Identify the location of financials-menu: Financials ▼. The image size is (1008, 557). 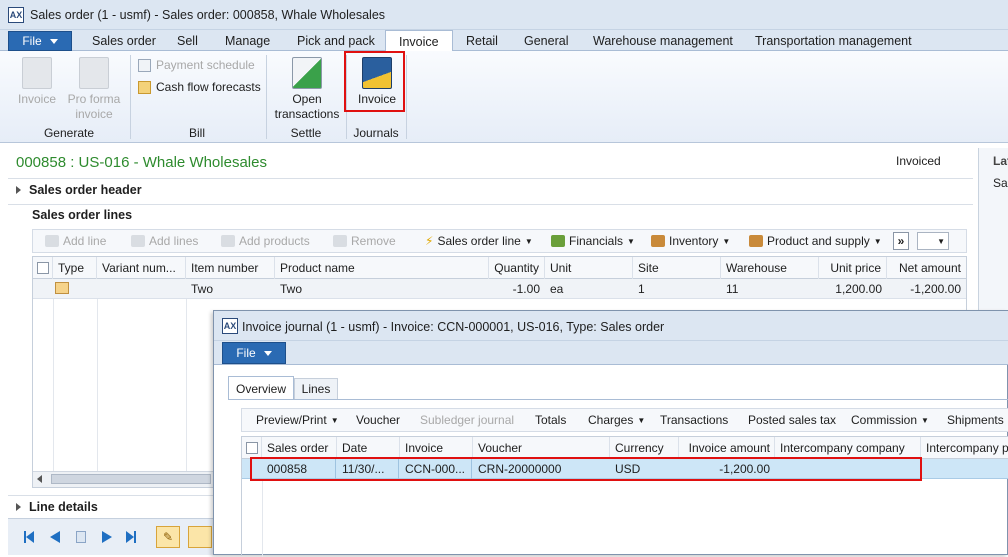
(593, 241).